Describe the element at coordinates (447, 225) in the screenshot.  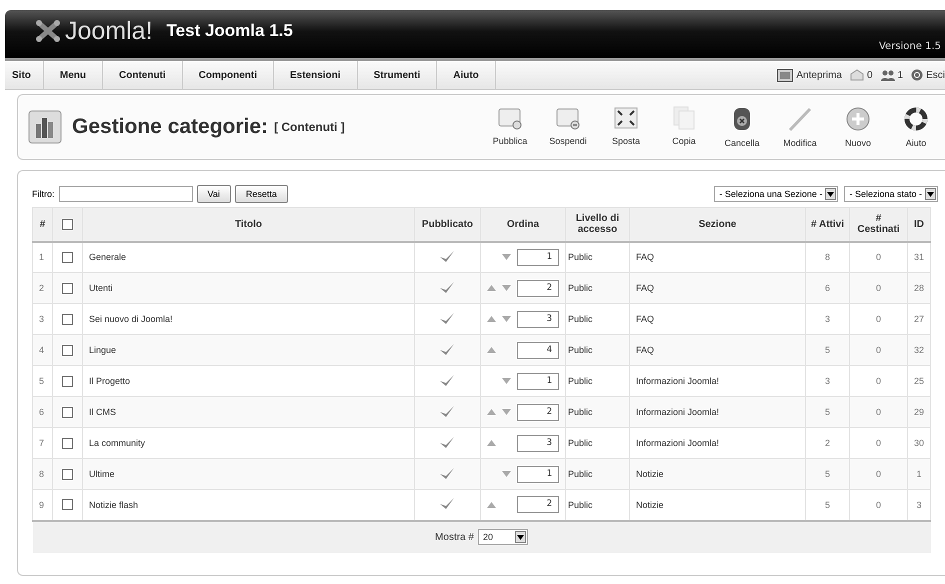
I see `column-header: Pubblicato` at that location.